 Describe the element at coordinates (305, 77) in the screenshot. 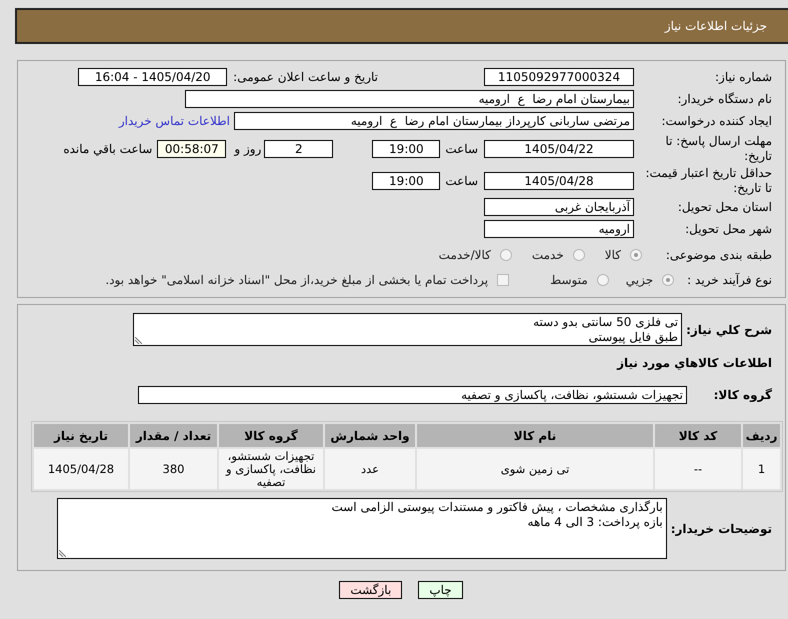

I see `field-label: تاریخ و ساعت اعلان عمومی:` at that location.